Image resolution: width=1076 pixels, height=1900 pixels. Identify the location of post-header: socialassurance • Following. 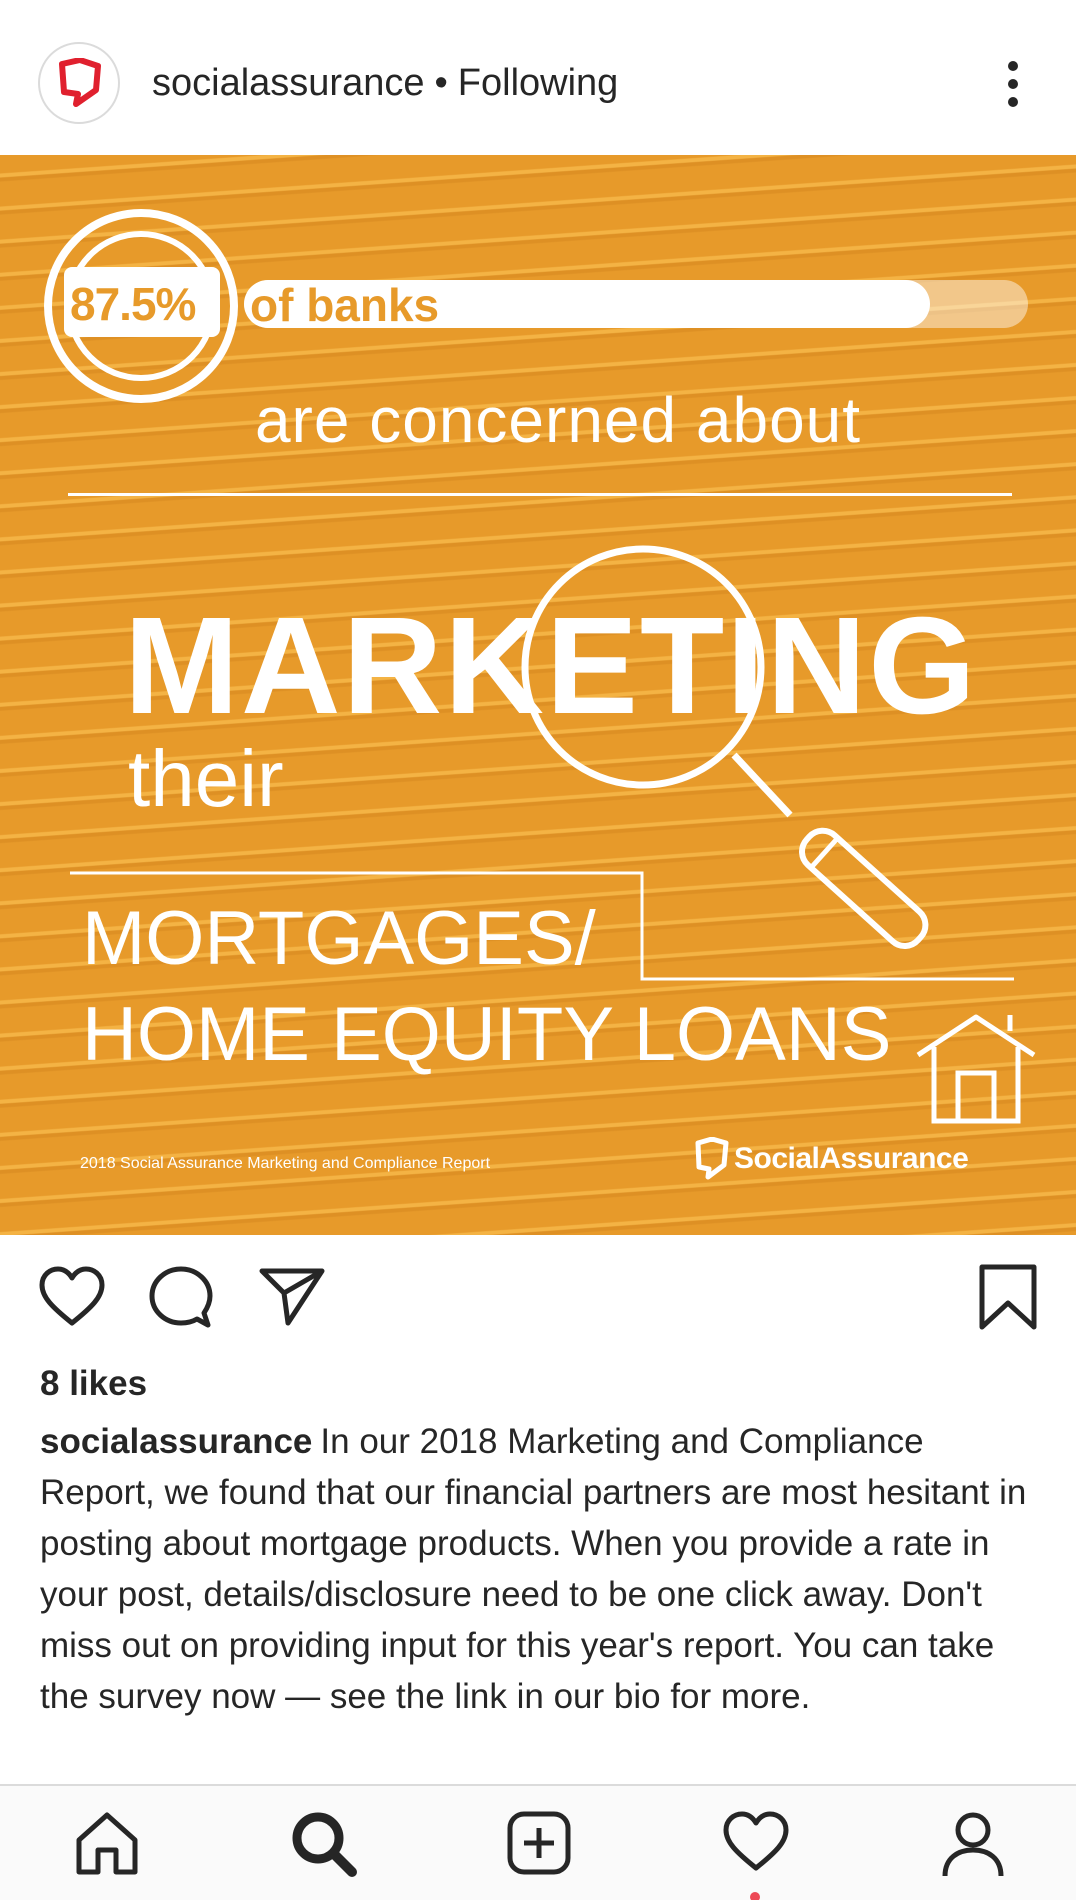
(538, 77).